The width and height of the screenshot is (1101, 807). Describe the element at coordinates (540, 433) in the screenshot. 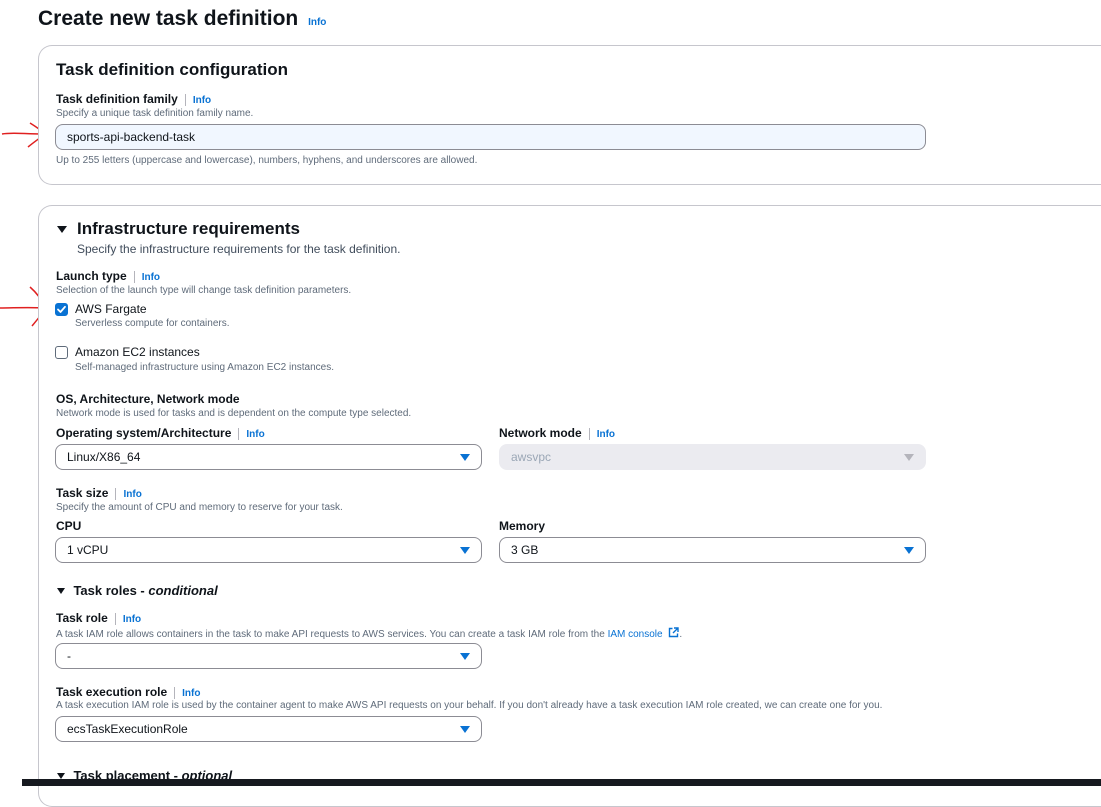

I see `network-mode-label: Network mode` at that location.